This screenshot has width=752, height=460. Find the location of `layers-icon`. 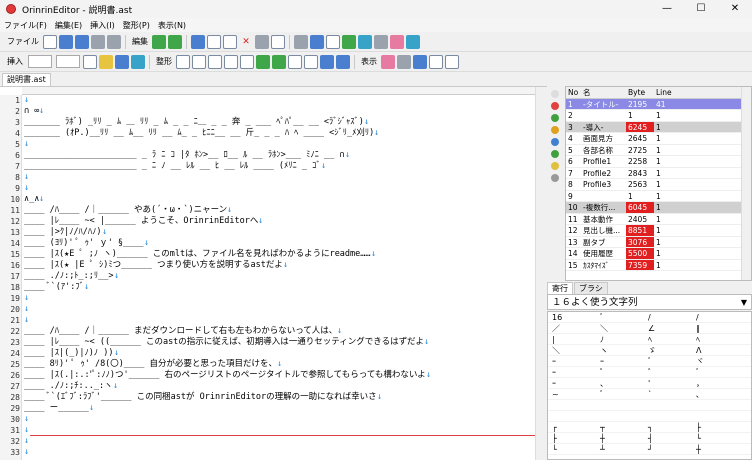

layers-icon is located at coordinates (381, 41).